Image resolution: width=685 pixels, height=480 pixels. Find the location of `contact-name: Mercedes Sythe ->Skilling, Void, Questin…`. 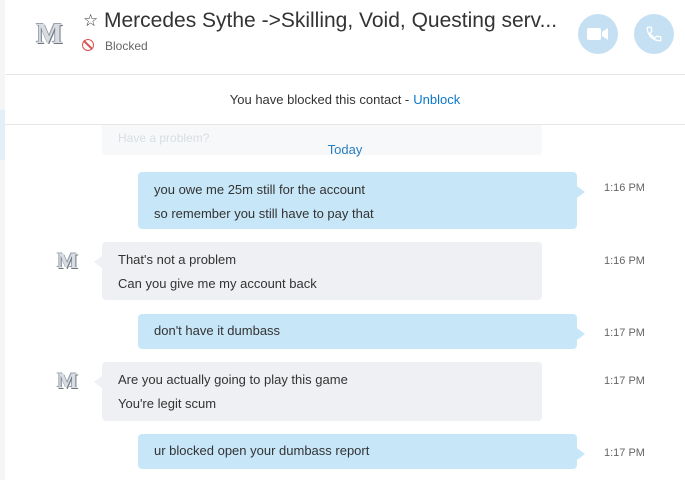

contact-name: Mercedes Sythe ->Skilling, Void, Questin… is located at coordinates (331, 21).